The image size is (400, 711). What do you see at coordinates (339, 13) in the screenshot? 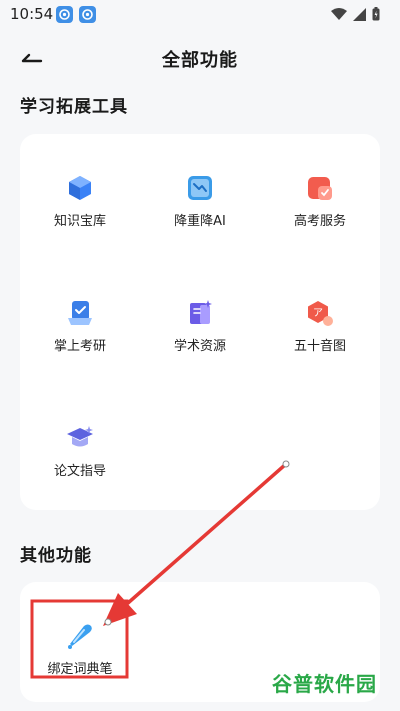
I see `wifi-icon` at bounding box center [339, 13].